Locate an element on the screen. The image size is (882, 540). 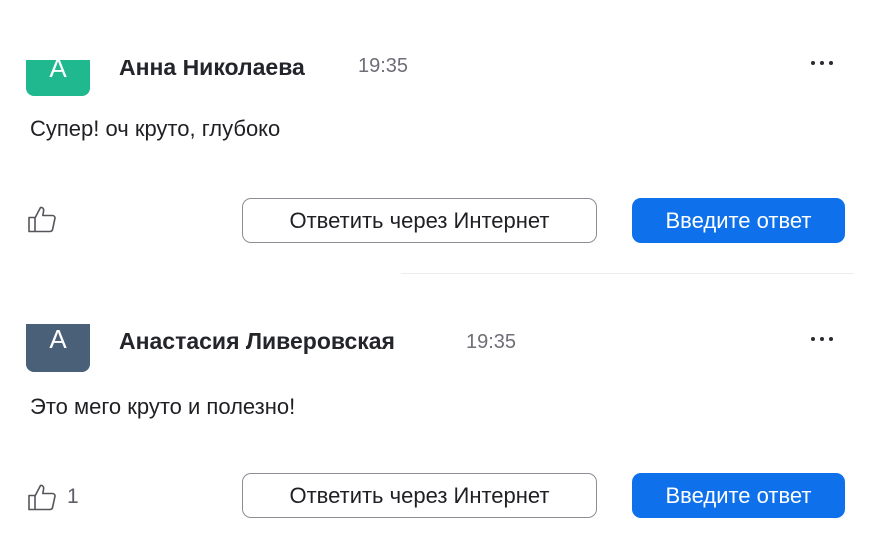
like-button: 1 is located at coordinates (53, 497).